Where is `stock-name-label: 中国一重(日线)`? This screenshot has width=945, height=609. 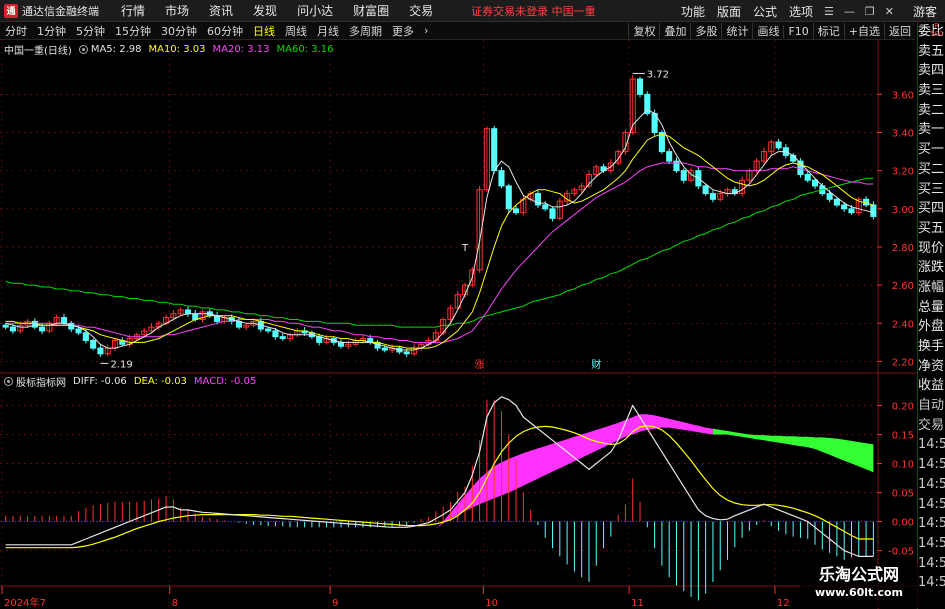 stock-name-label: 中国一重(日线) is located at coordinates (38, 49).